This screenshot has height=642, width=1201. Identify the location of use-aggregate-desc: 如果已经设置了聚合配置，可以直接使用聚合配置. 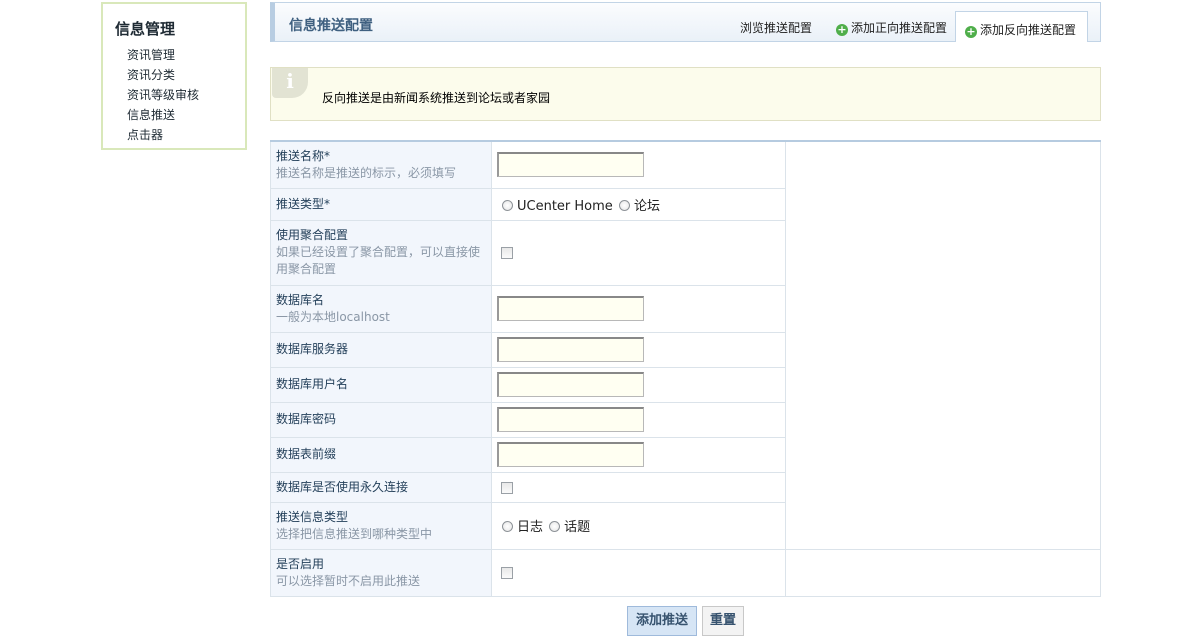
(378, 260).